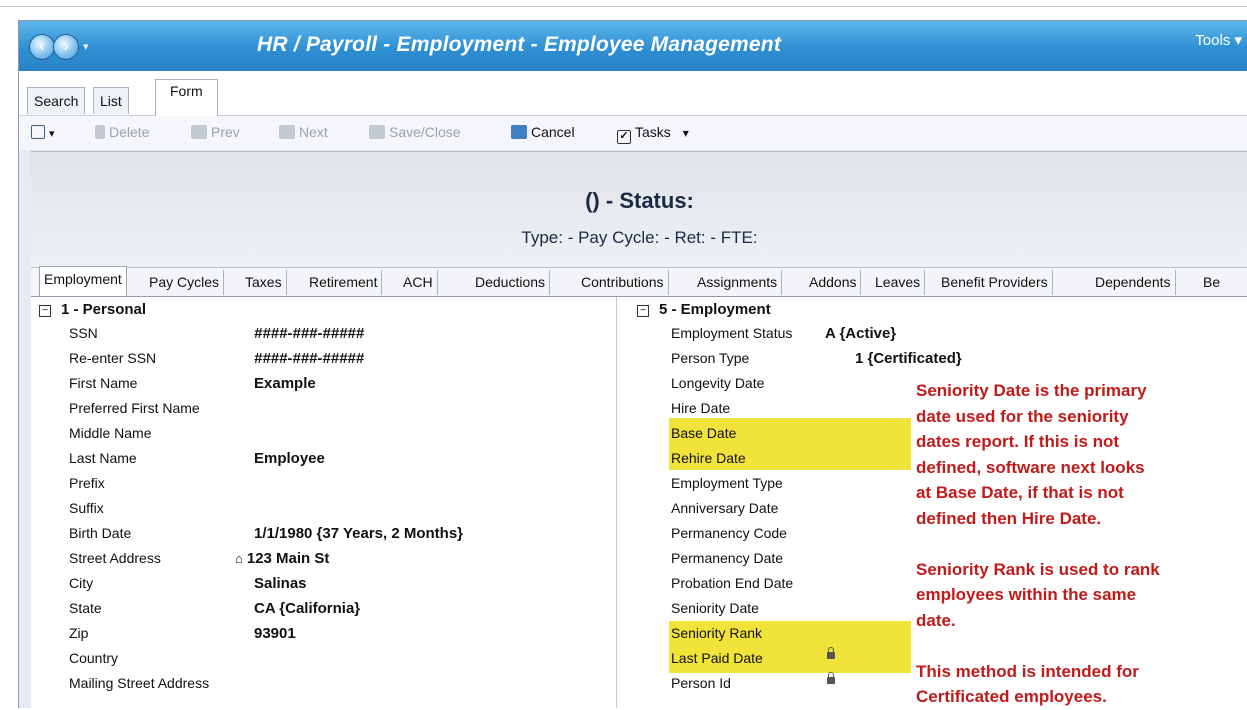 This screenshot has height=710, width=1247. What do you see at coordinates (327, 684) in the screenshot?
I see `field-mailing-street-address: Mailing Street Address` at bounding box center [327, 684].